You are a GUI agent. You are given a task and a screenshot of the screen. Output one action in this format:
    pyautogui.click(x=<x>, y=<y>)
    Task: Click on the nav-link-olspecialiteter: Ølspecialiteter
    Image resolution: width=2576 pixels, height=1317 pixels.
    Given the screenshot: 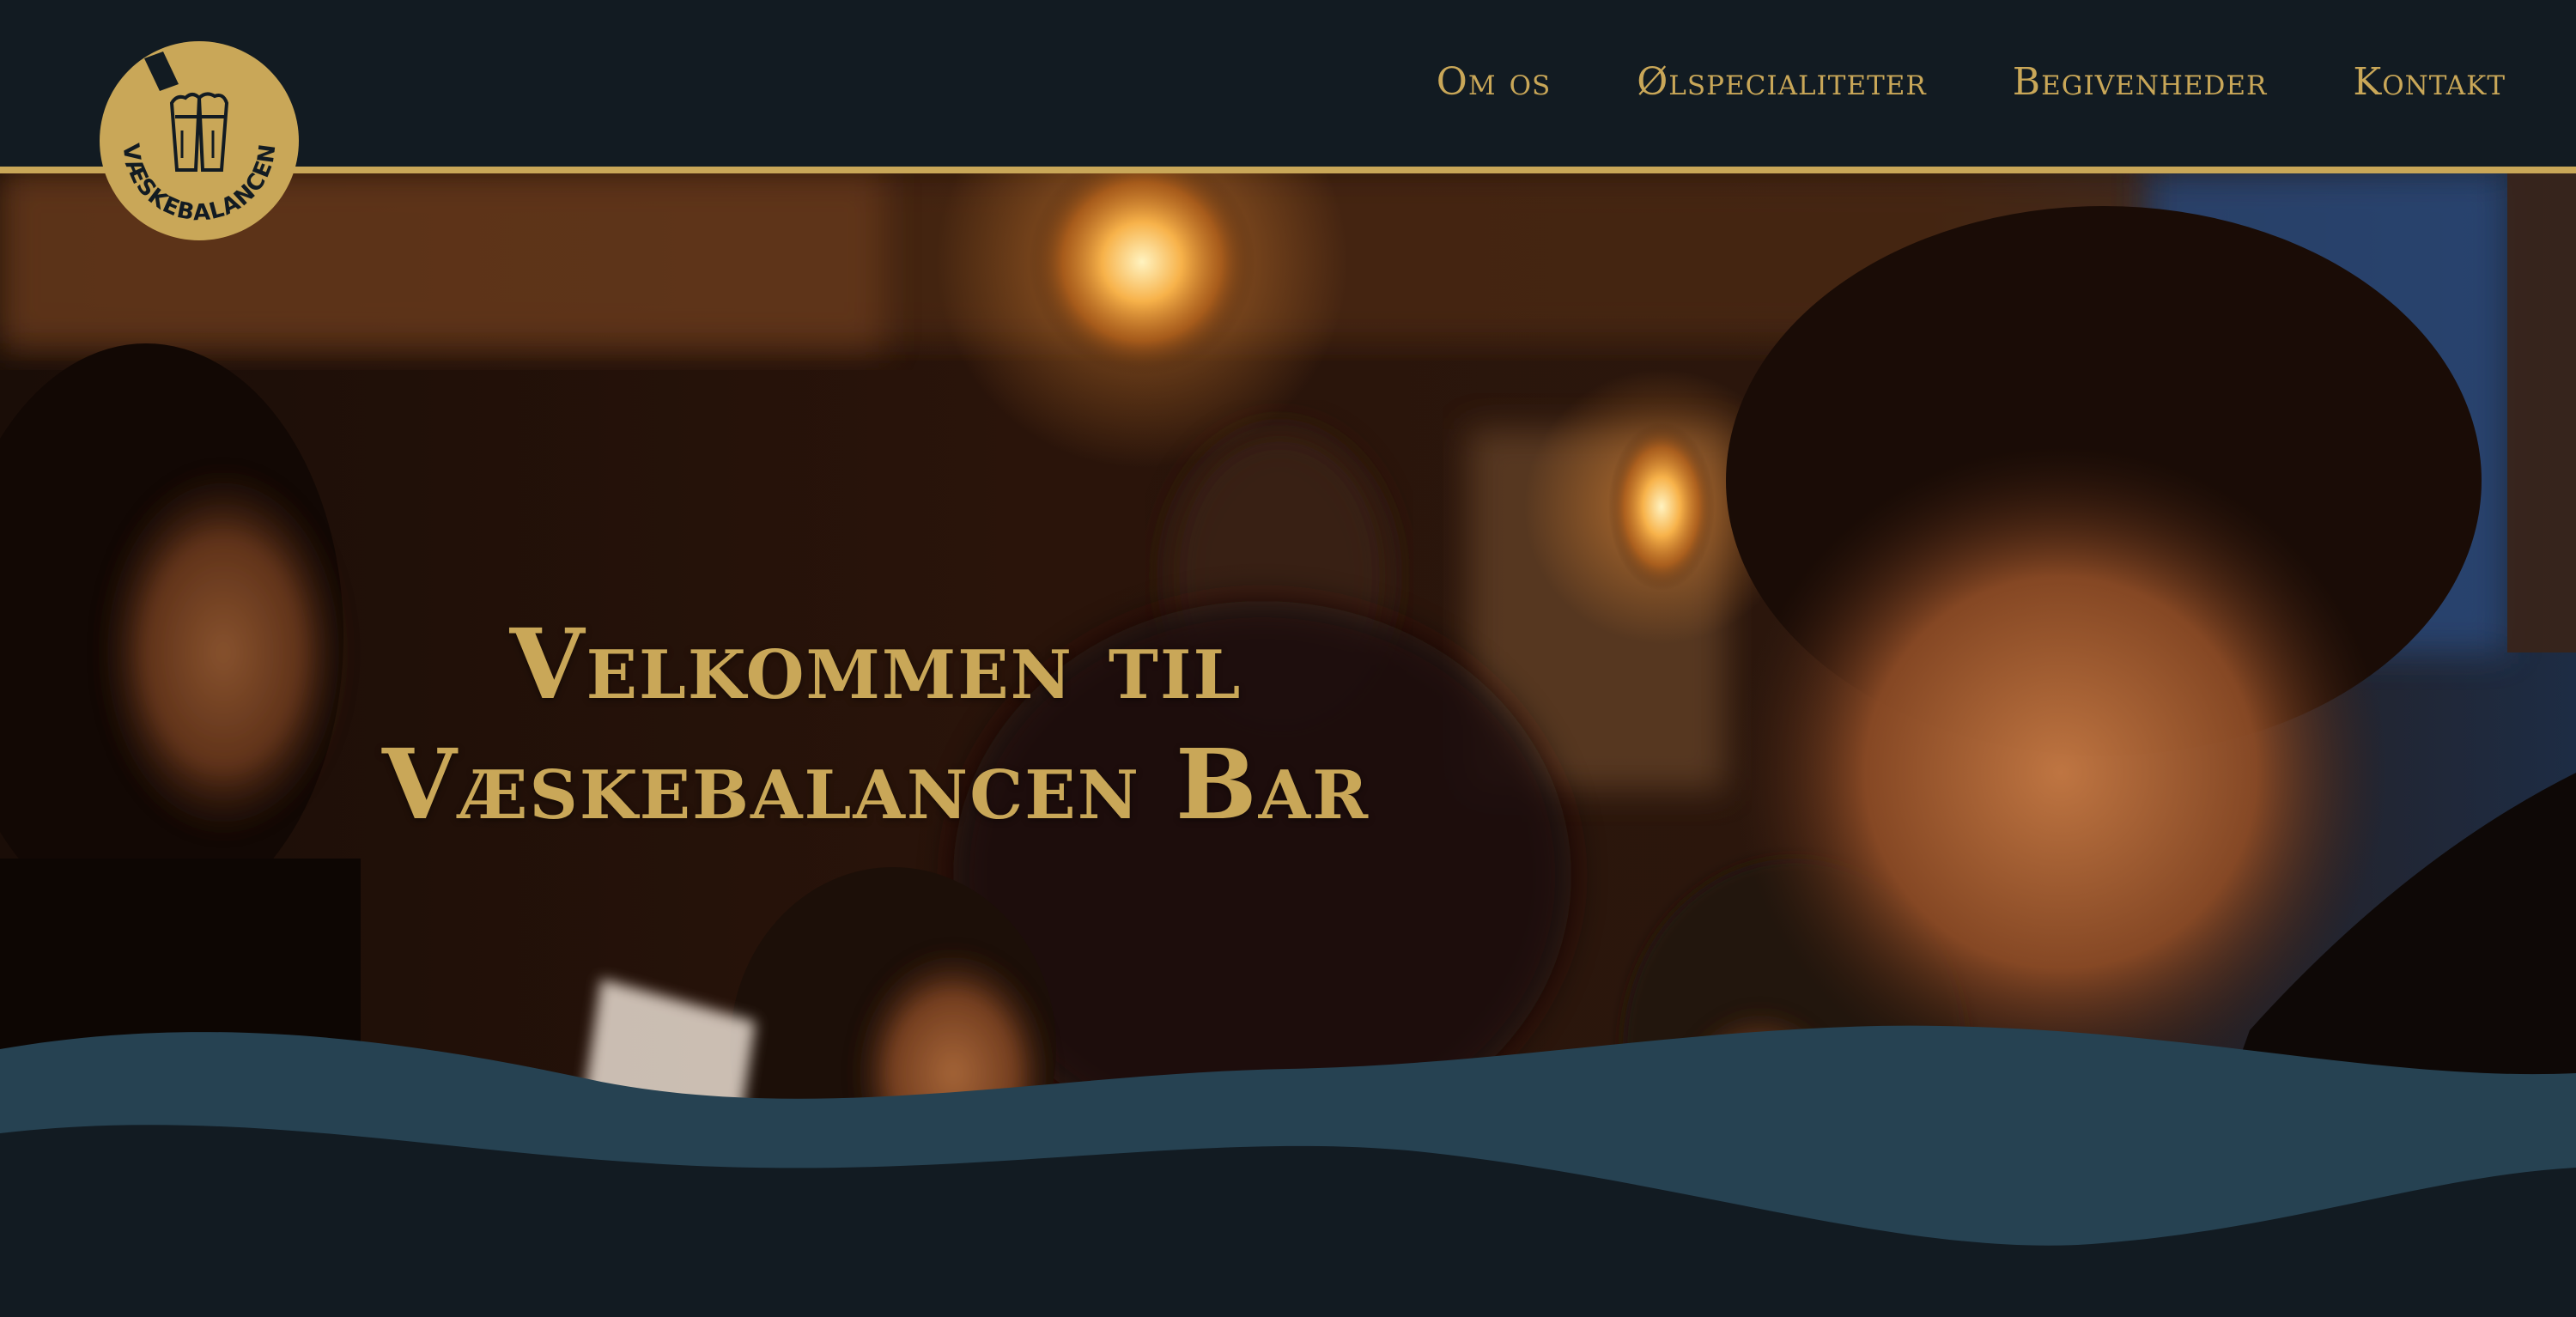 What is the action you would take?
    pyautogui.click(x=1782, y=82)
    